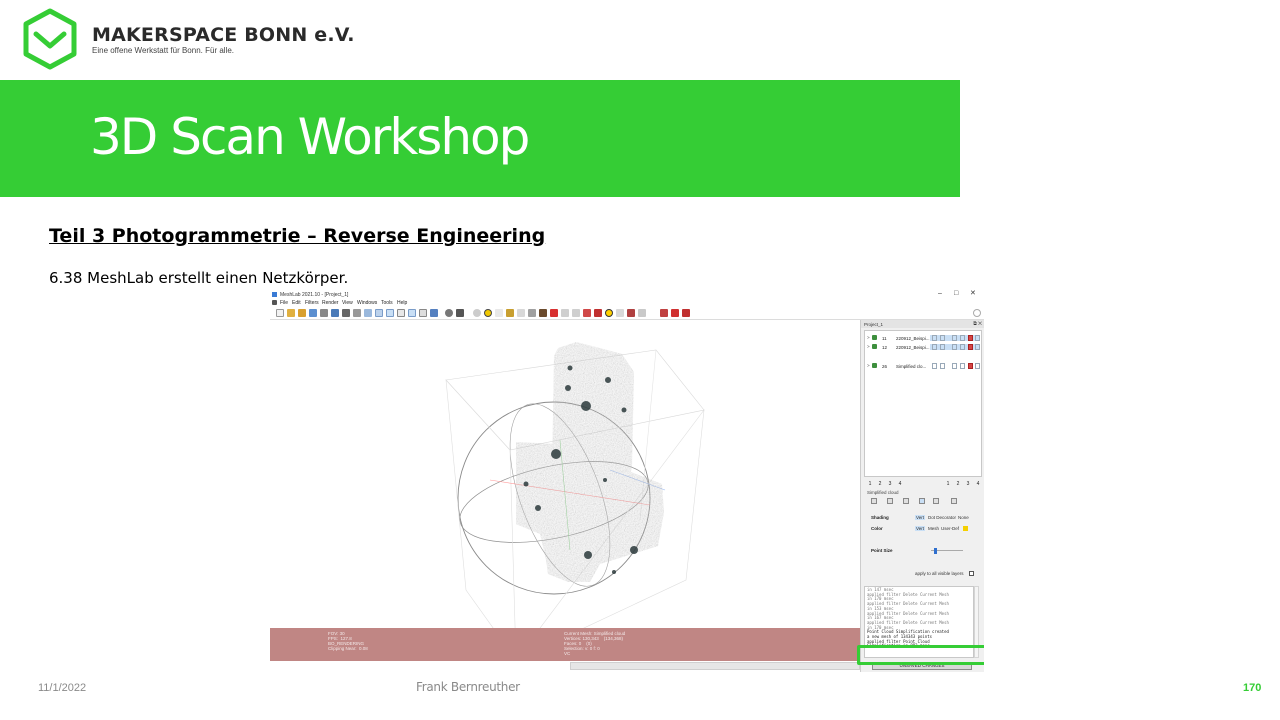 The width and height of the screenshot is (1280, 720). I want to click on texture-icon, so click(390, 313).